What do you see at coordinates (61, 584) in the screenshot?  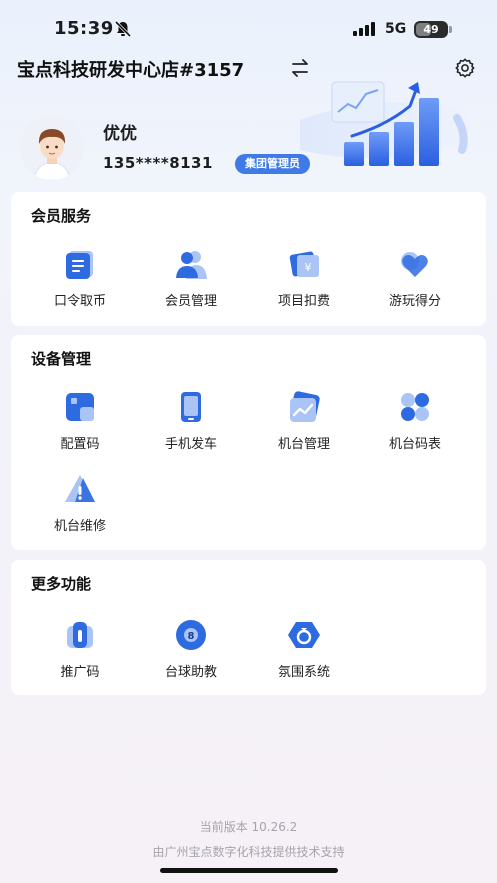 I see `section-title: 更多功能` at bounding box center [61, 584].